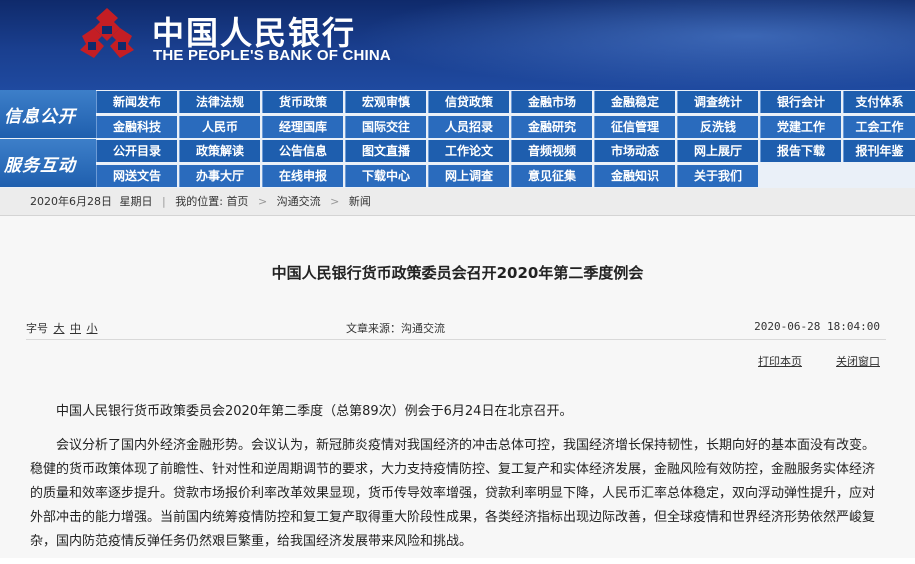 The width and height of the screenshot is (915, 564). Describe the element at coordinates (219, 151) in the screenshot. I see `nav-item: 政策解读` at that location.